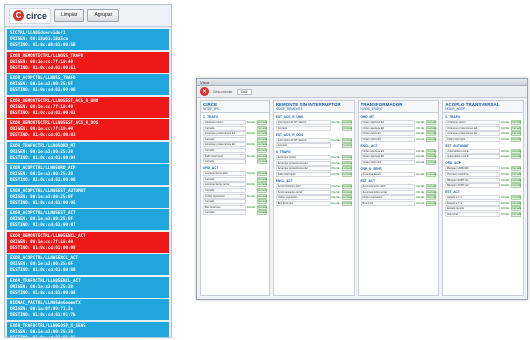 This screenshot has height=340, width=530. Describe the element at coordinates (43, 67) in the screenshot. I see `alarm-line3: DESTINO: 01:0c:cd:01:00:E1` at that location.